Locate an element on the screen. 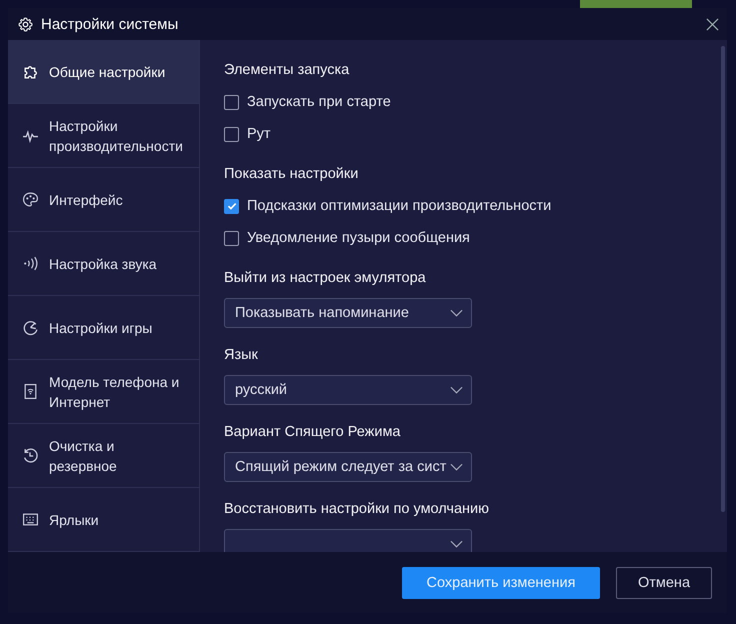  dropdown: Спящий режим следует за сист is located at coordinates (348, 467).